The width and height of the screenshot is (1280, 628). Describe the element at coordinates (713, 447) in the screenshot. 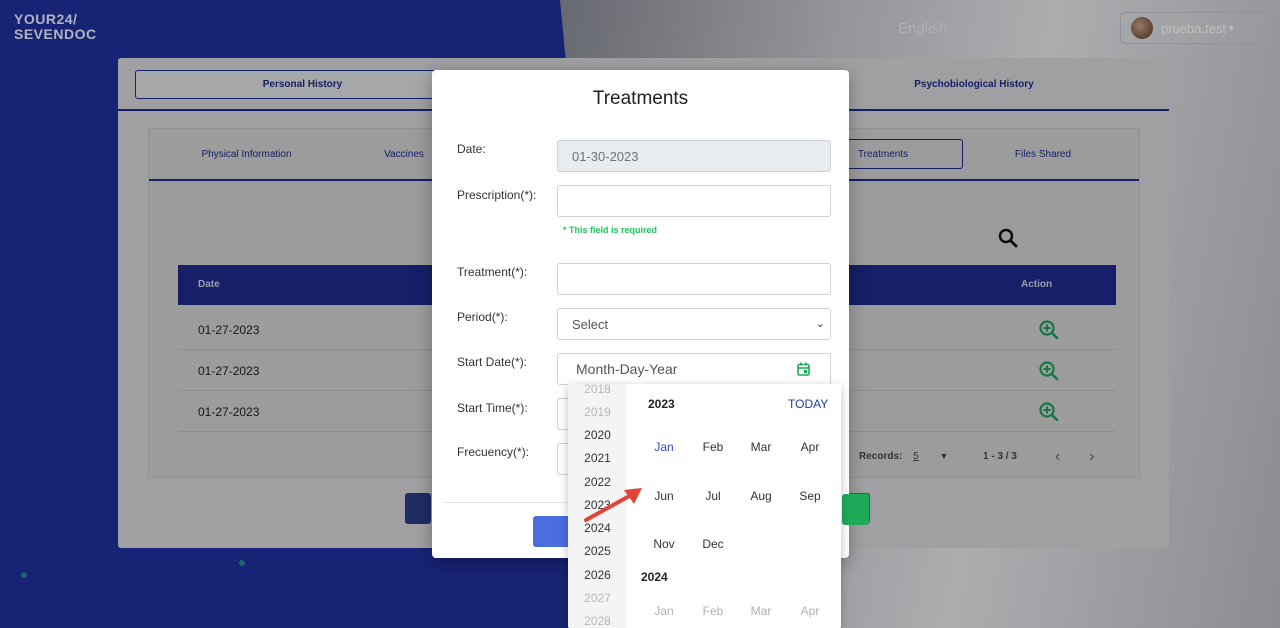

I see `month-feb: Feb` at that location.